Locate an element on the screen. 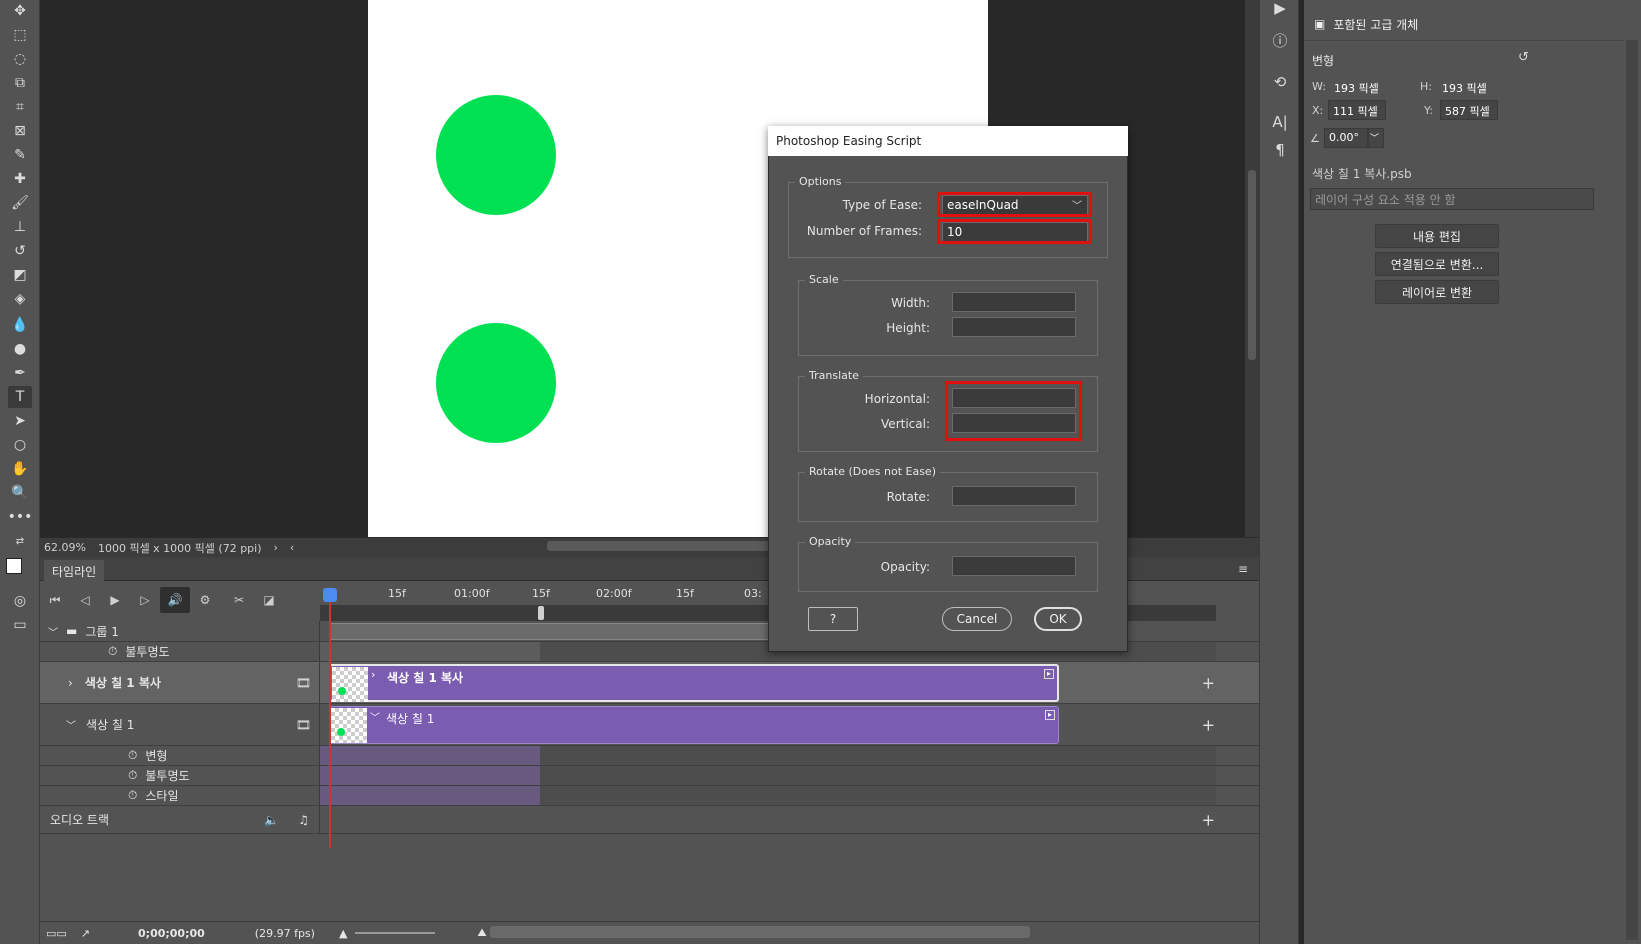 The height and width of the screenshot is (944, 1641). clip-copy-layer: › 색상 칠 1 복사 ▸ is located at coordinates (694, 683).